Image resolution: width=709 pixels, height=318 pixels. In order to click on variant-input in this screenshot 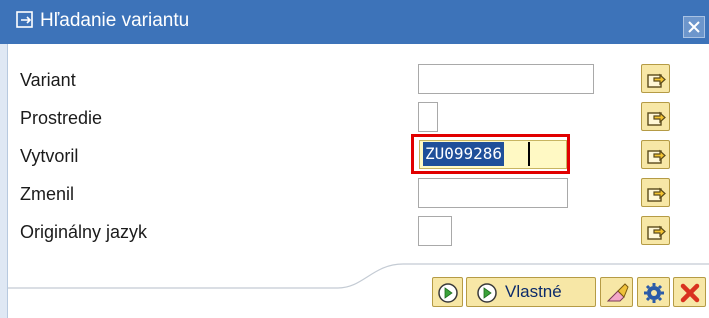, I will do `click(506, 79)`.